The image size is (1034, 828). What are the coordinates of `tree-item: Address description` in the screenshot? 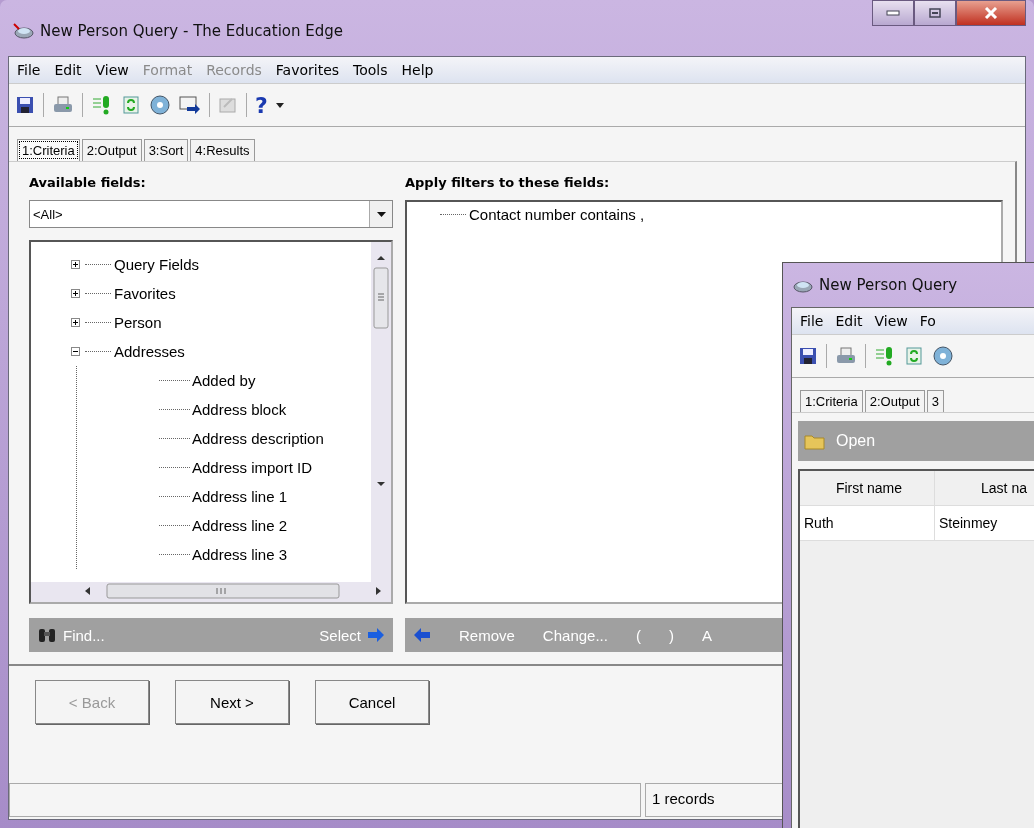 It's located at (258, 438).